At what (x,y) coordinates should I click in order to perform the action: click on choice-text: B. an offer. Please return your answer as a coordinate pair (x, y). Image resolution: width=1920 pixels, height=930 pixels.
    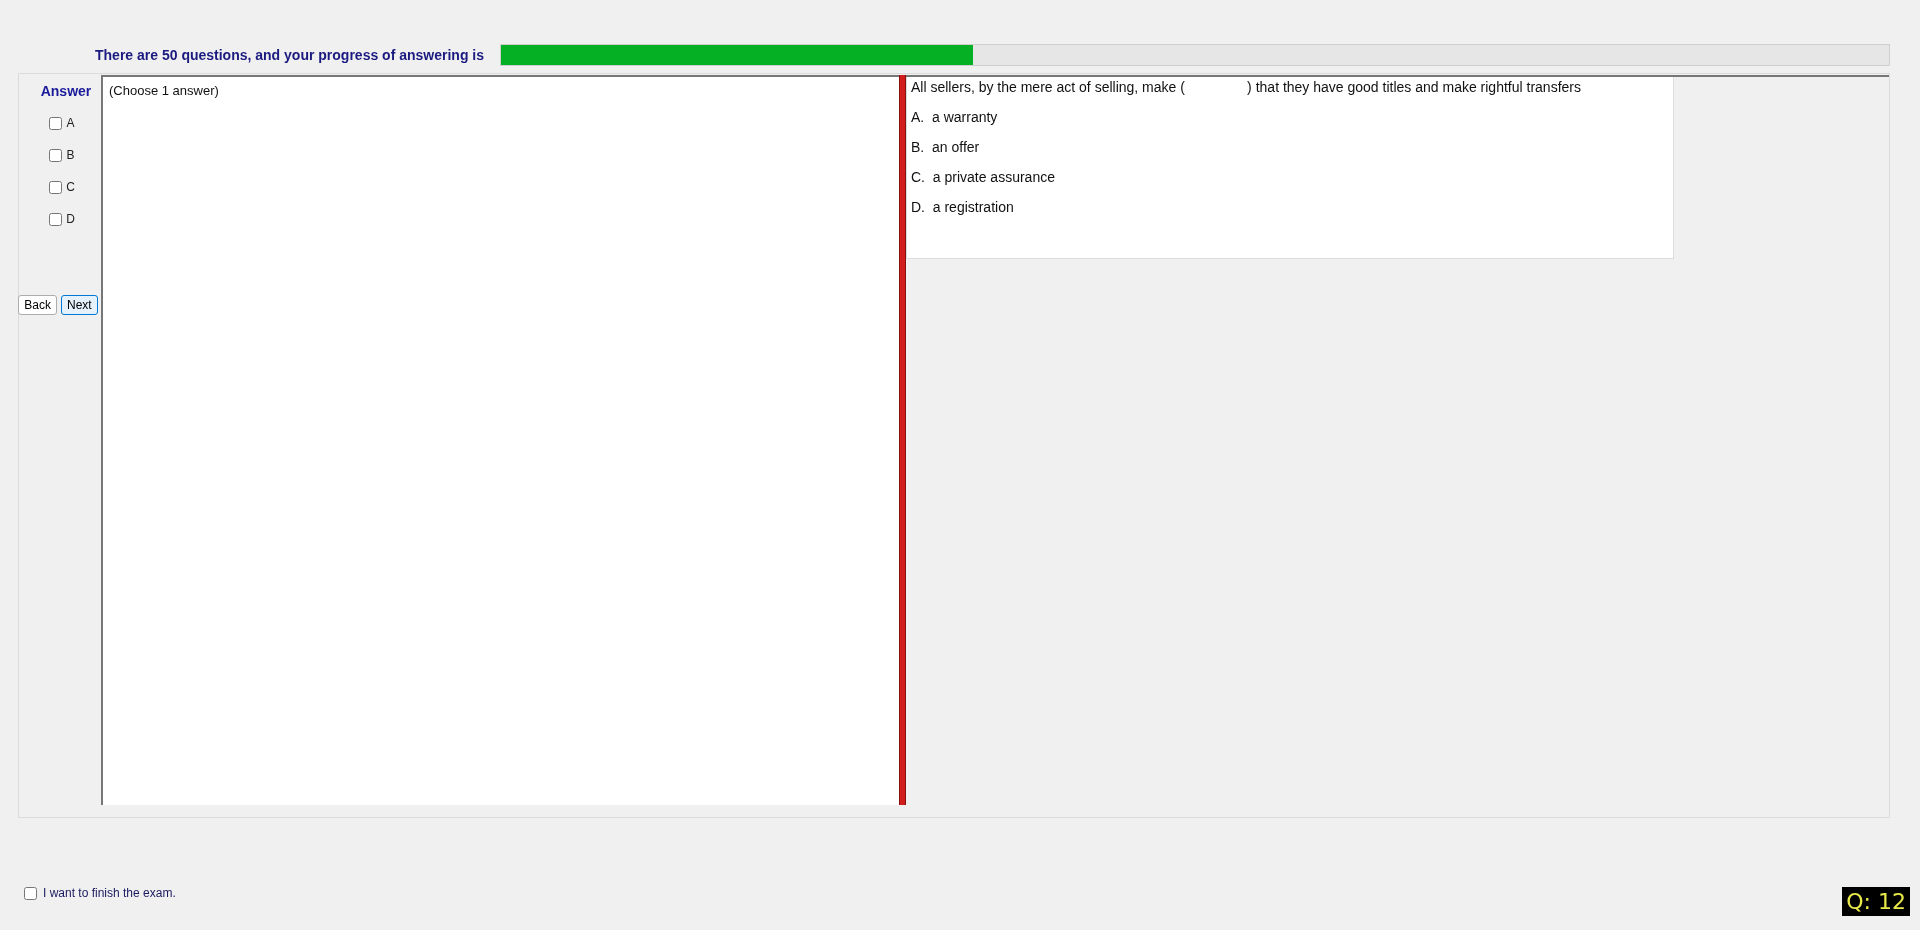
    Looking at the image, I should click on (946, 147).